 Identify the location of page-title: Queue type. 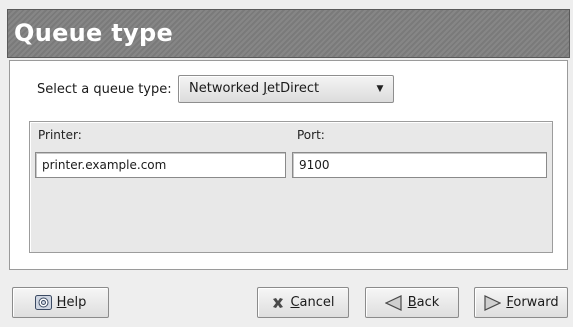
(94, 33).